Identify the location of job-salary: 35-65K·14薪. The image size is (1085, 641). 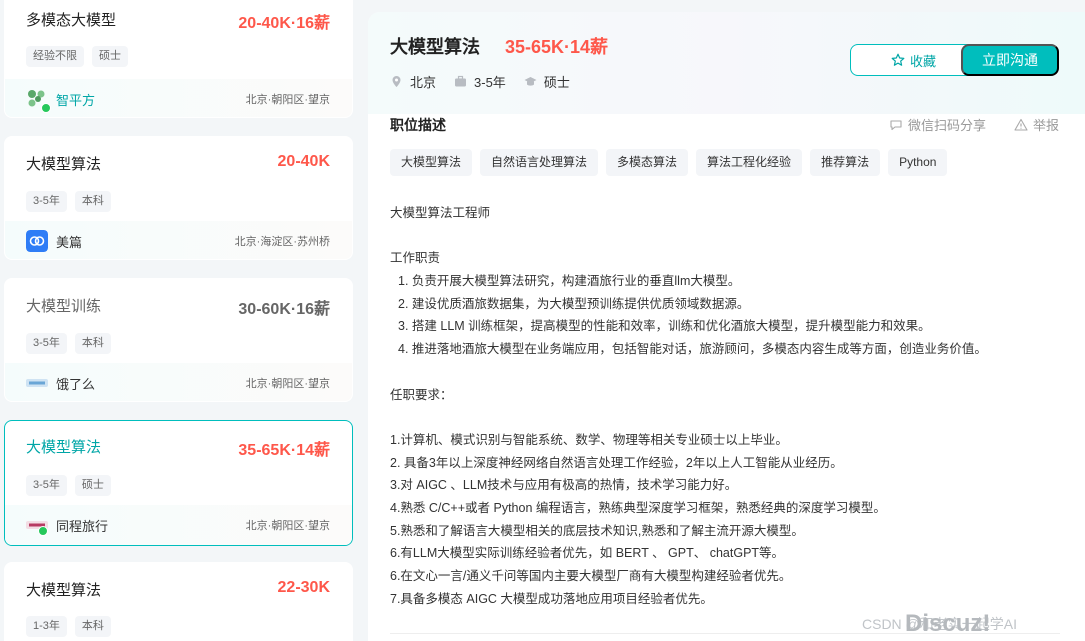
(284, 450).